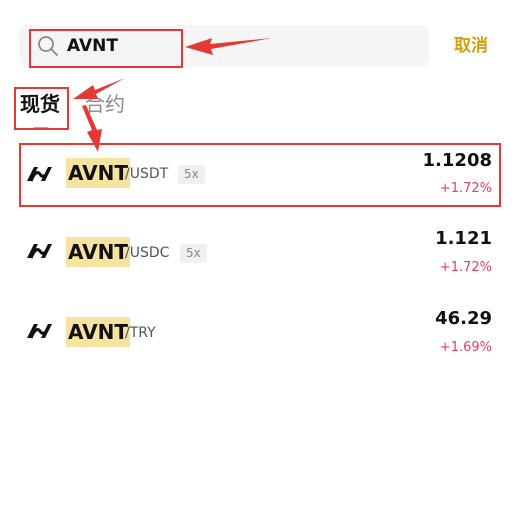 The width and height of the screenshot is (515, 517). What do you see at coordinates (471, 46) in the screenshot?
I see `cancel-button: 取消` at bounding box center [471, 46].